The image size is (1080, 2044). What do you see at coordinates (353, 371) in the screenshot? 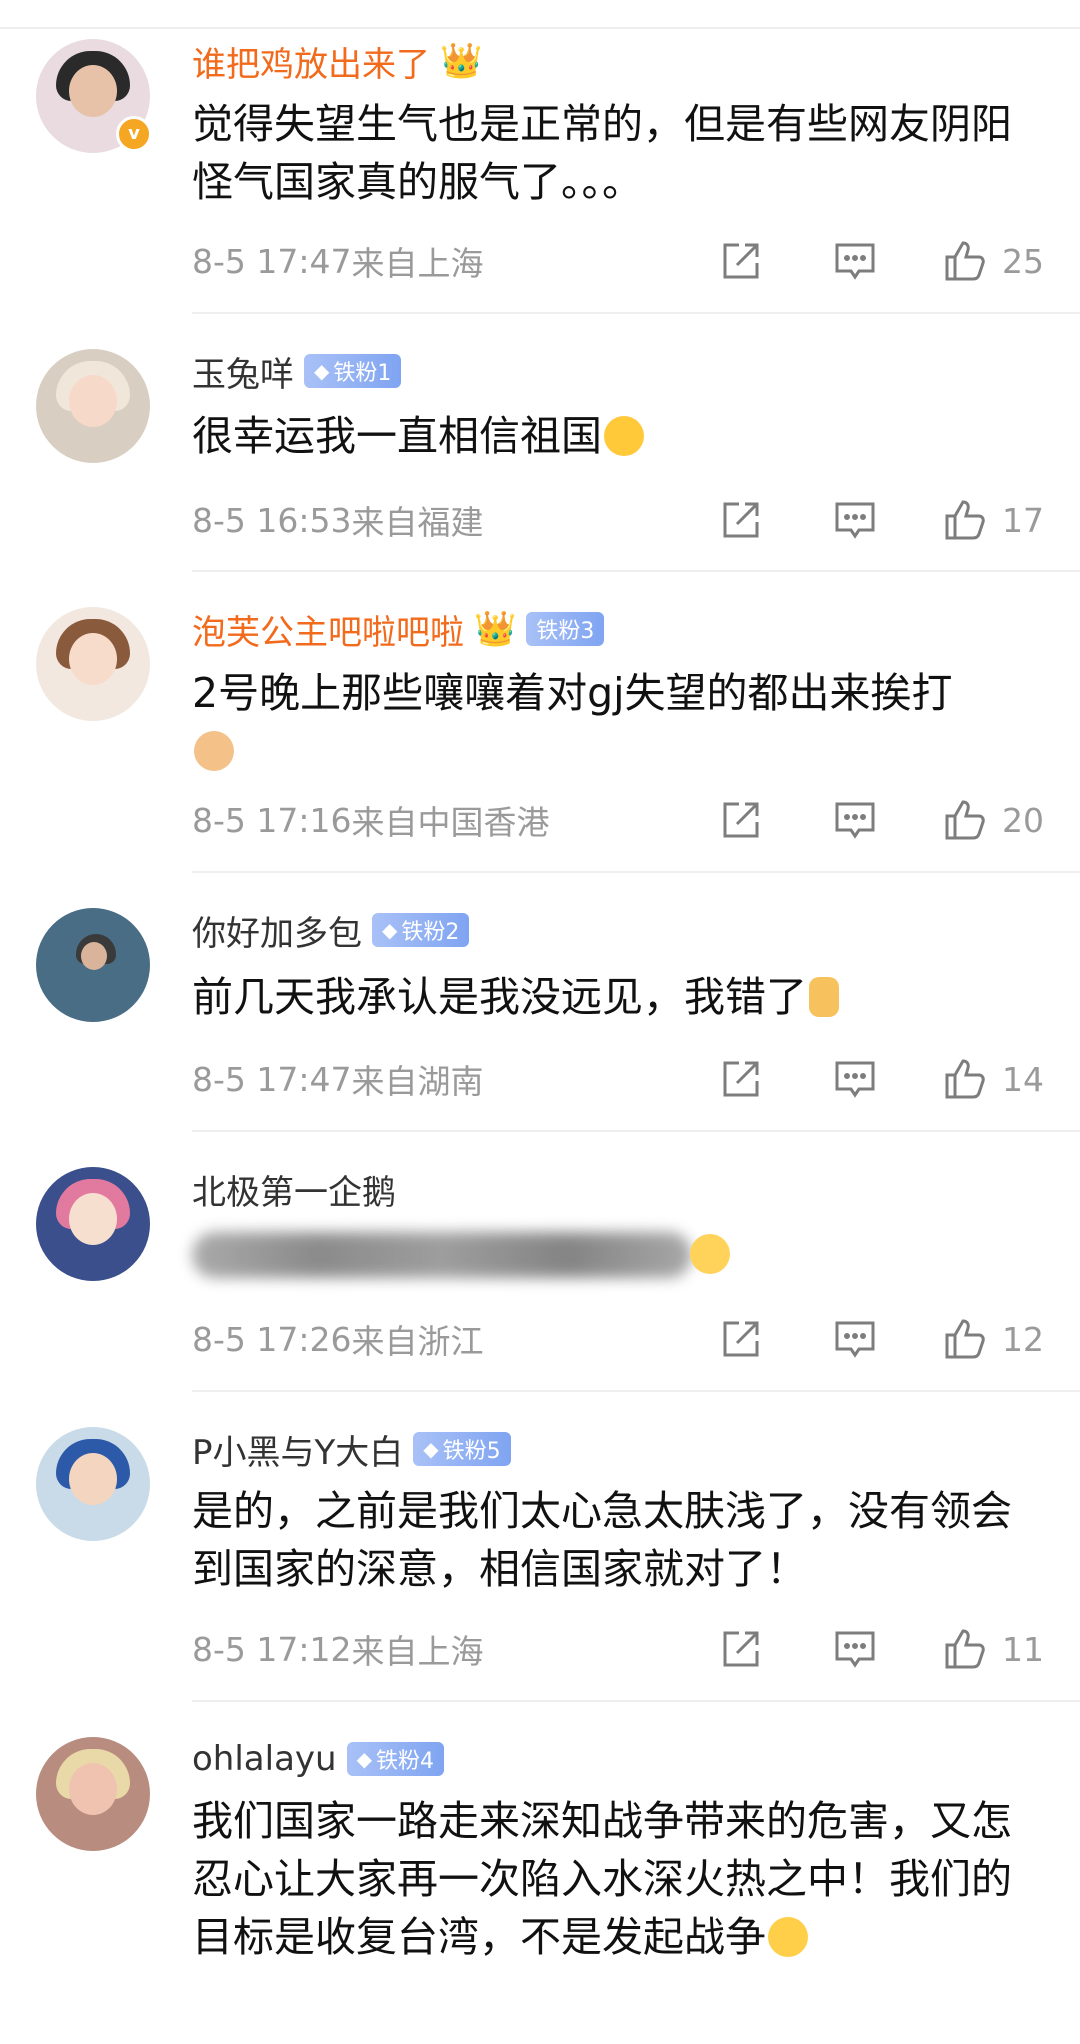
I see `fan-badge: ◆ 铁粉1` at bounding box center [353, 371].